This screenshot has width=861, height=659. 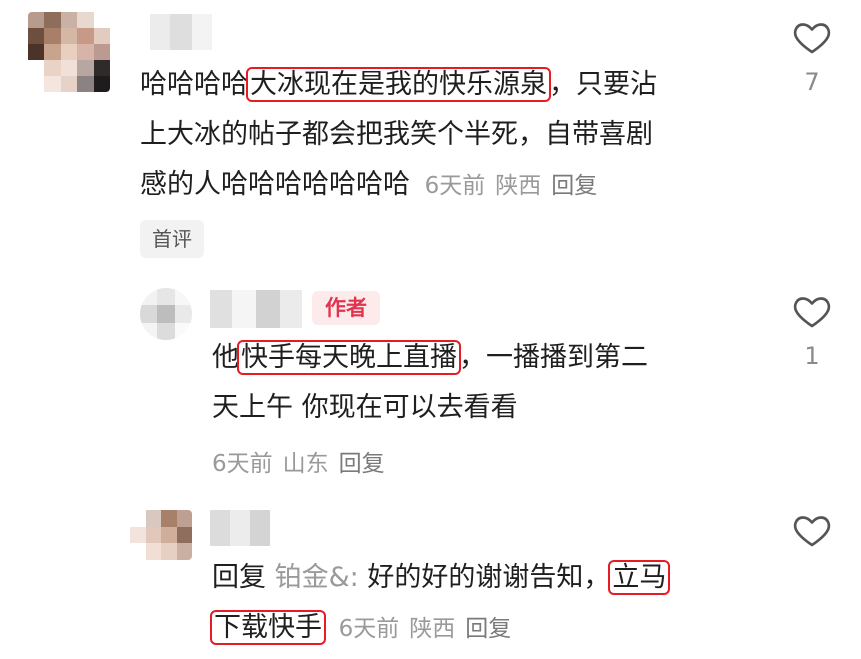 I want to click on highlighted-phrase: 大冰现在是我的快乐源泉, so click(x=398, y=84).